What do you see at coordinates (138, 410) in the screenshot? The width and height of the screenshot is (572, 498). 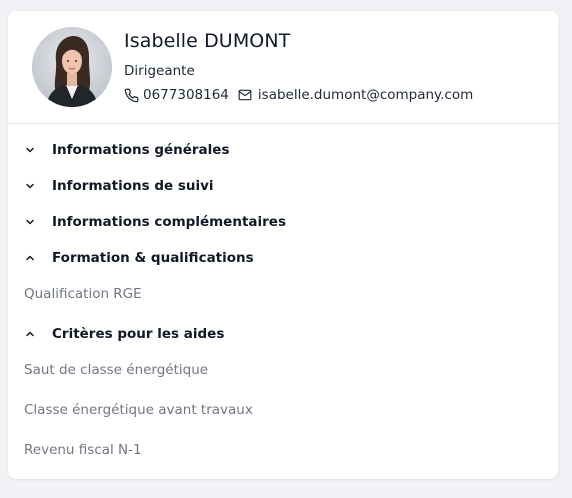 I see `field-classe-energetique-avant-travaux: Classe énergétique avant travaux` at bounding box center [138, 410].